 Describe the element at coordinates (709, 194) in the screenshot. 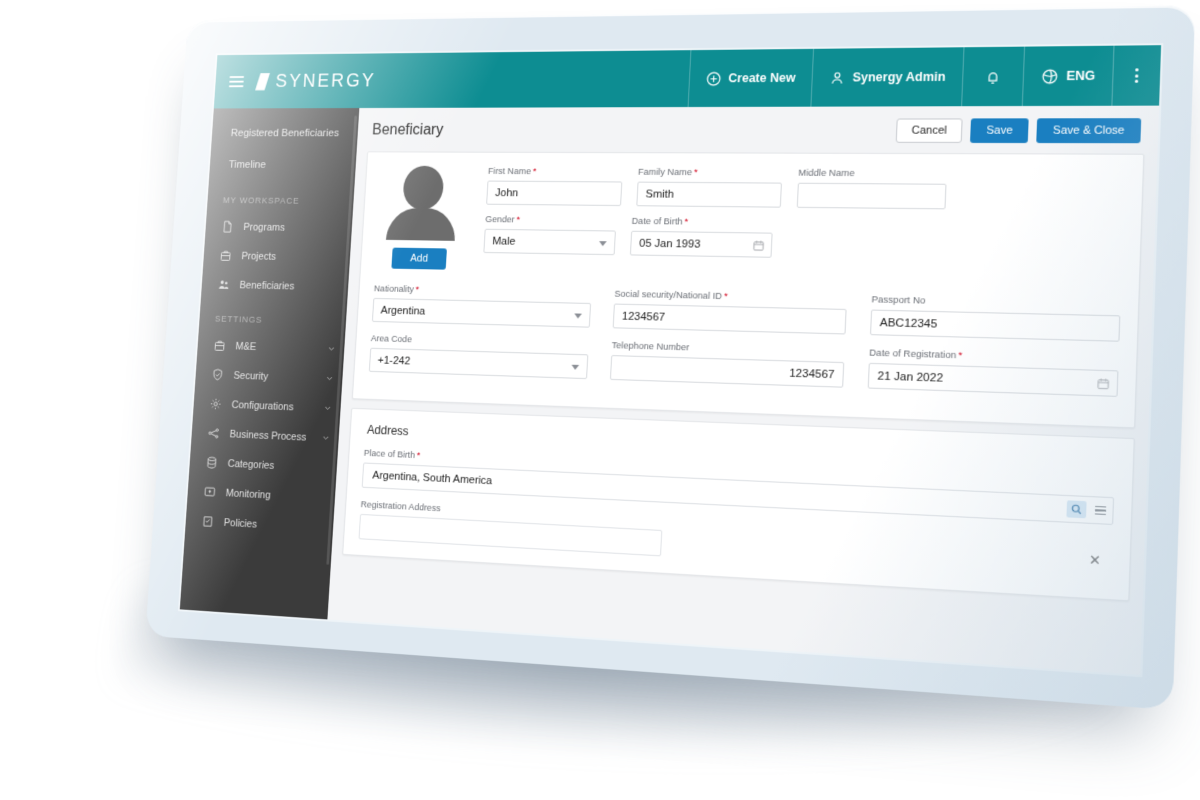

I see `family-name-input: Smith` at that location.